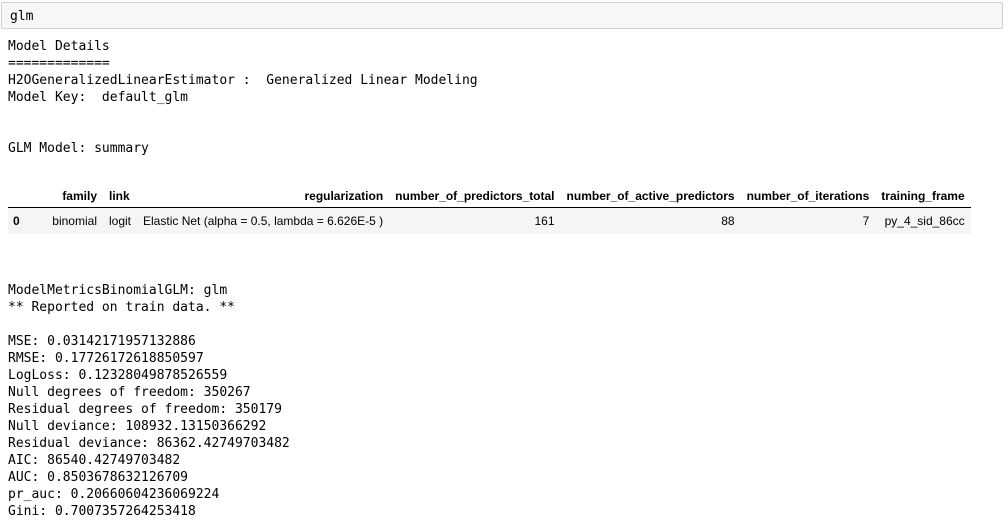  What do you see at coordinates (502, 15) in the screenshot?
I see `code-input-cell: glm` at bounding box center [502, 15].